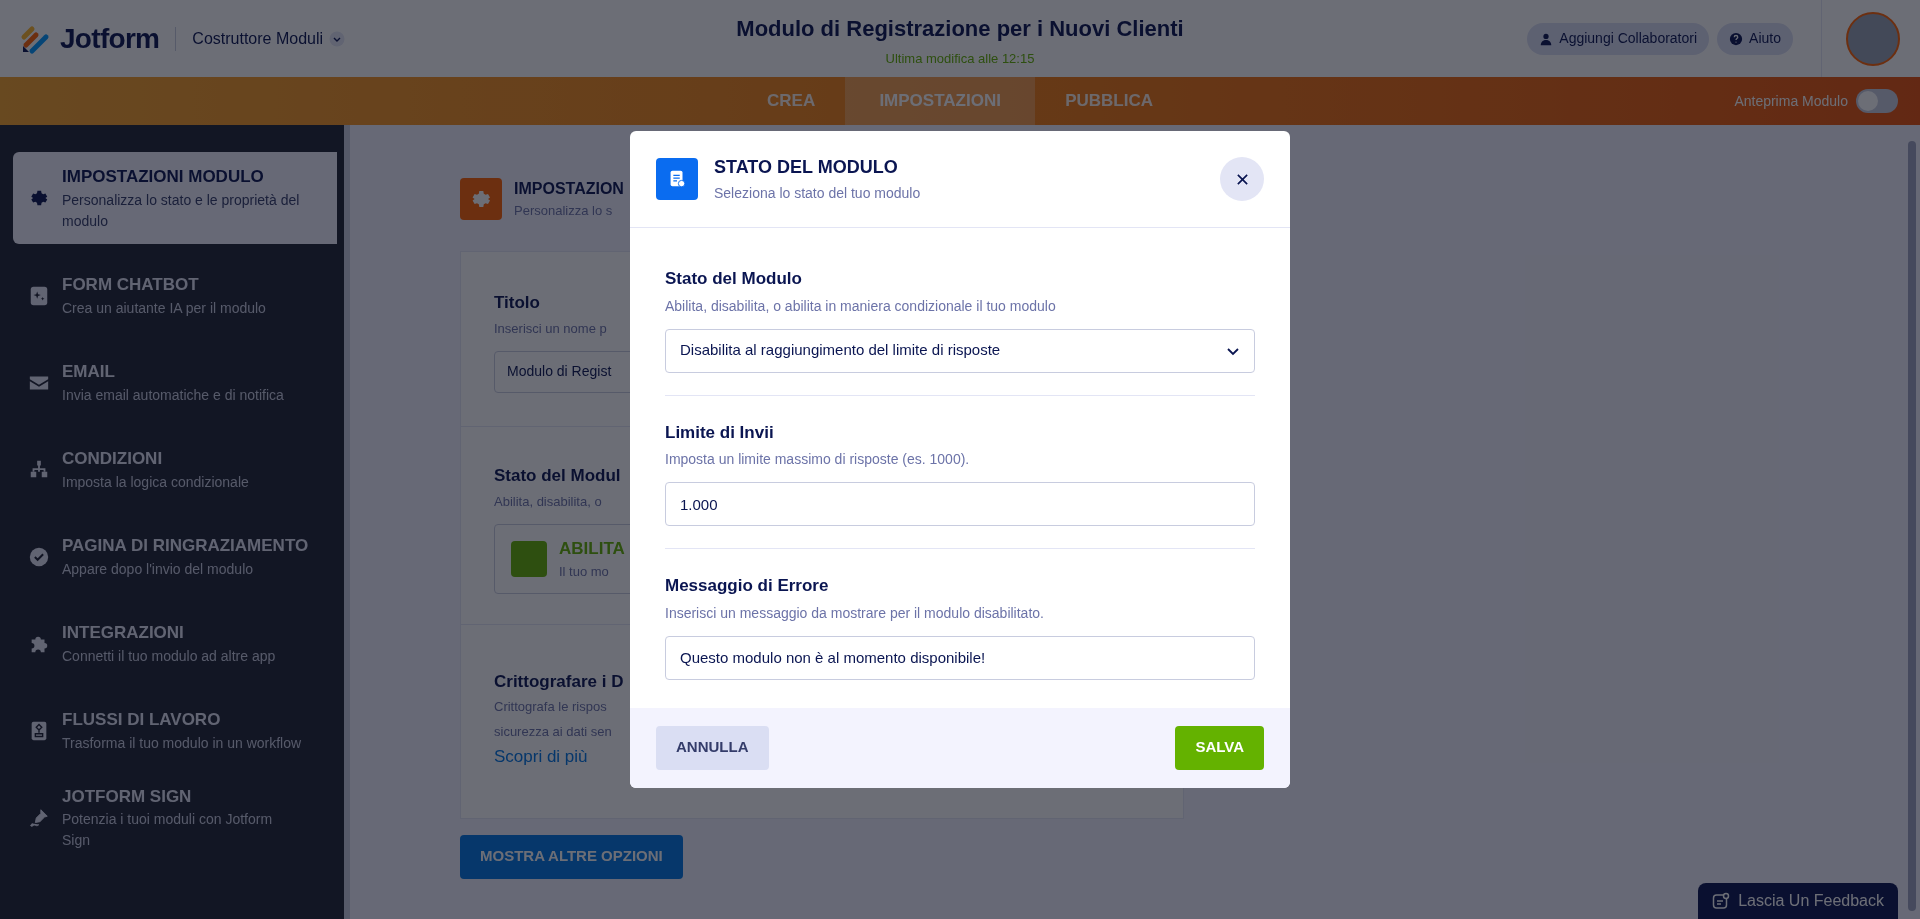 Image resolution: width=1920 pixels, height=919 pixels. What do you see at coordinates (854, 613) in the screenshot?
I see `field-hint: Inserisci un messaggio da mostrare per il modulo disabilitato.` at bounding box center [854, 613].